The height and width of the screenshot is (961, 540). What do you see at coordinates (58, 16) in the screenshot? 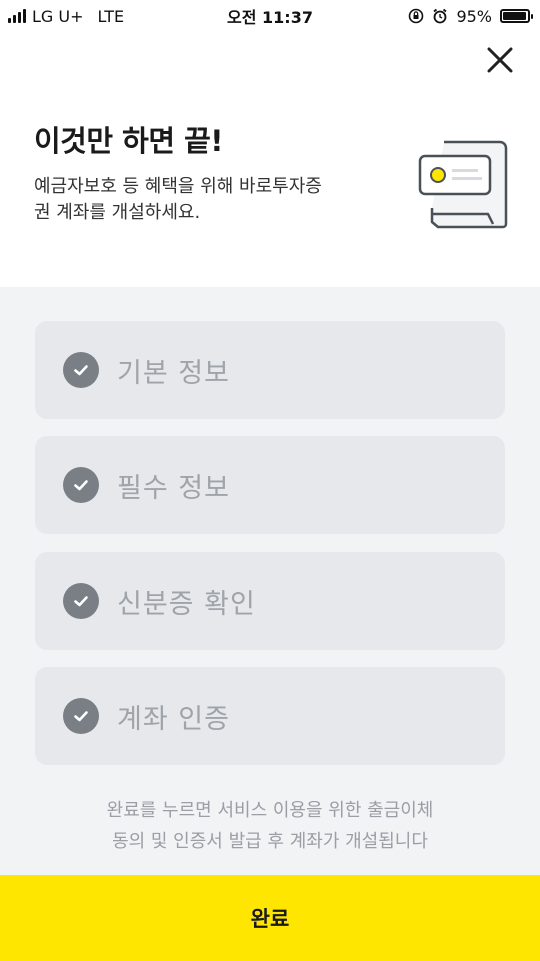
I see `carrier-label: LG U+` at bounding box center [58, 16].